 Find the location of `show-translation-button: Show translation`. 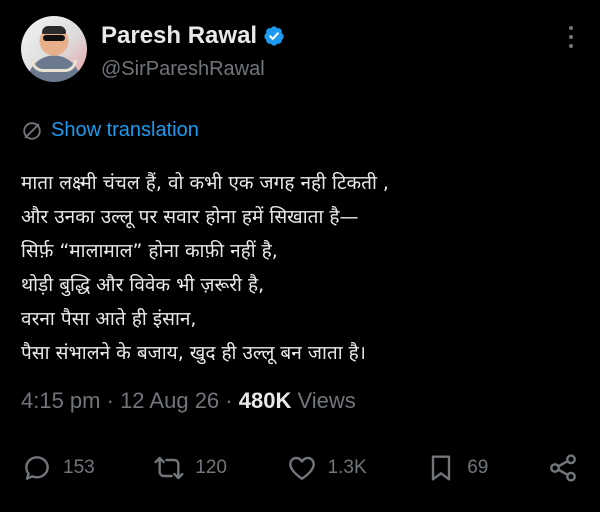

show-translation-button: Show translation is located at coordinates (110, 130).